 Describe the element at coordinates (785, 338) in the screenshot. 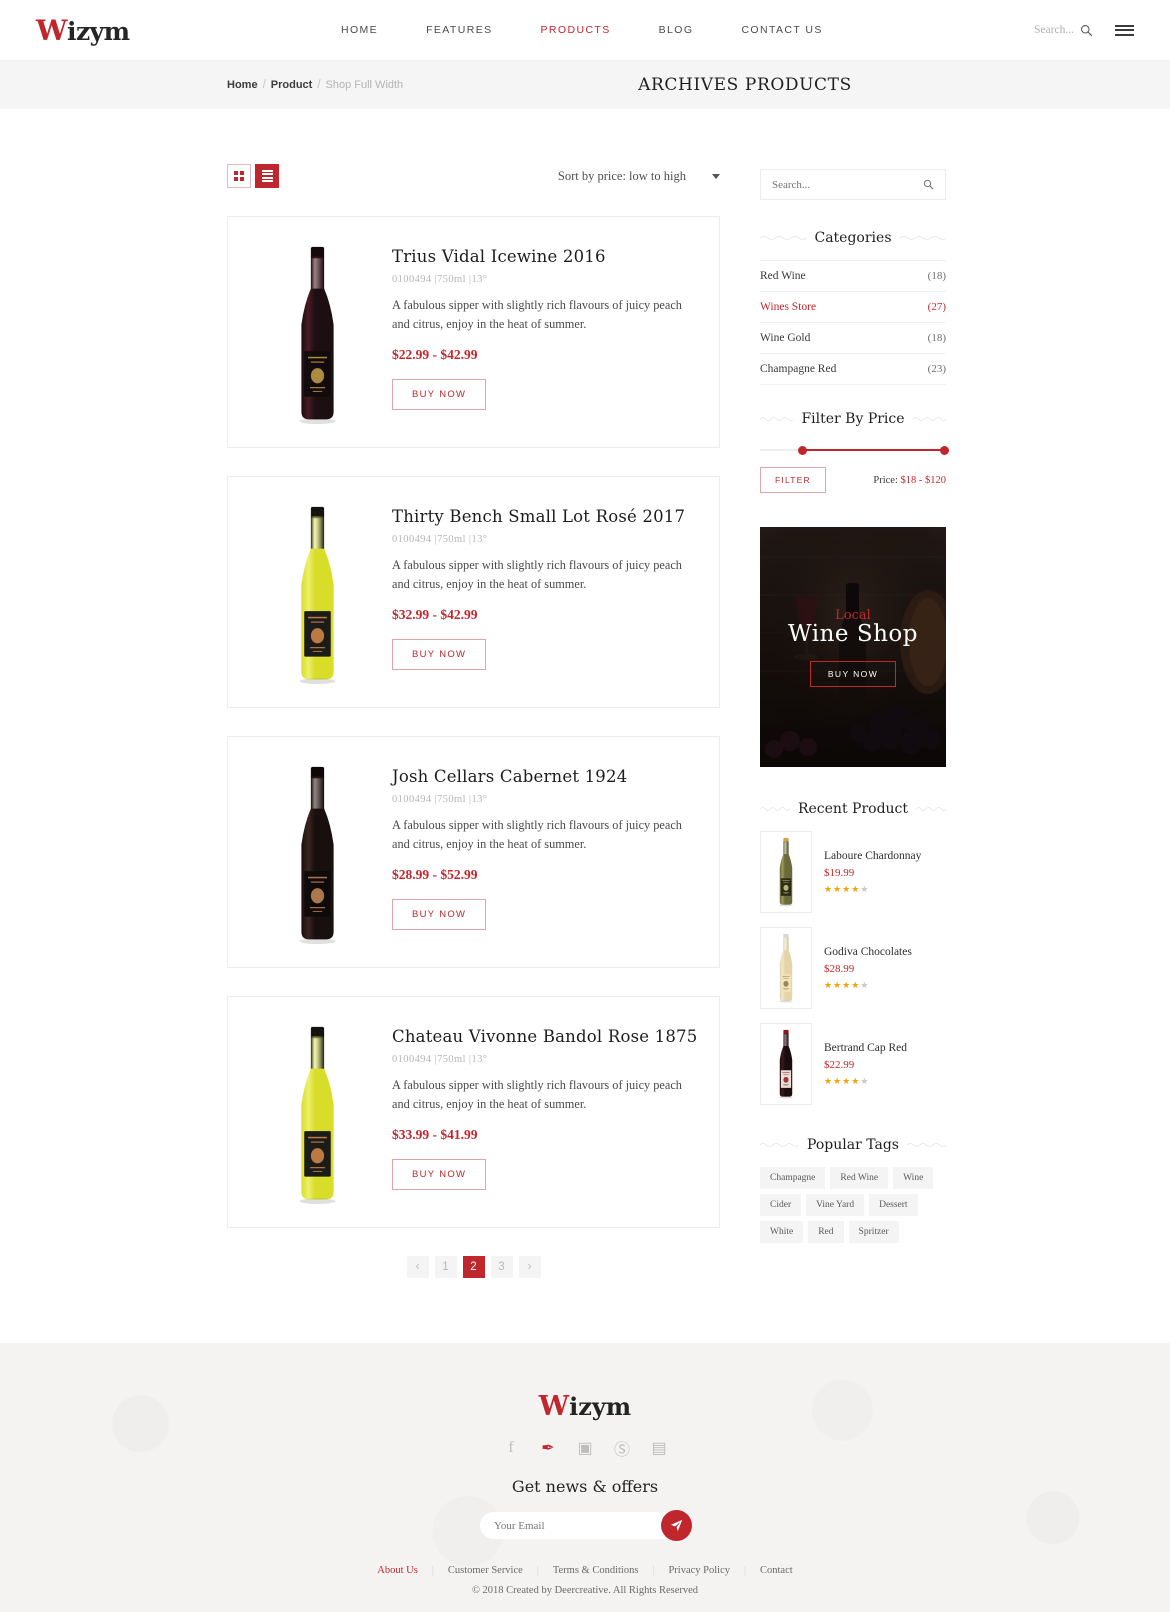

I see `category-label: Wine Gold` at that location.